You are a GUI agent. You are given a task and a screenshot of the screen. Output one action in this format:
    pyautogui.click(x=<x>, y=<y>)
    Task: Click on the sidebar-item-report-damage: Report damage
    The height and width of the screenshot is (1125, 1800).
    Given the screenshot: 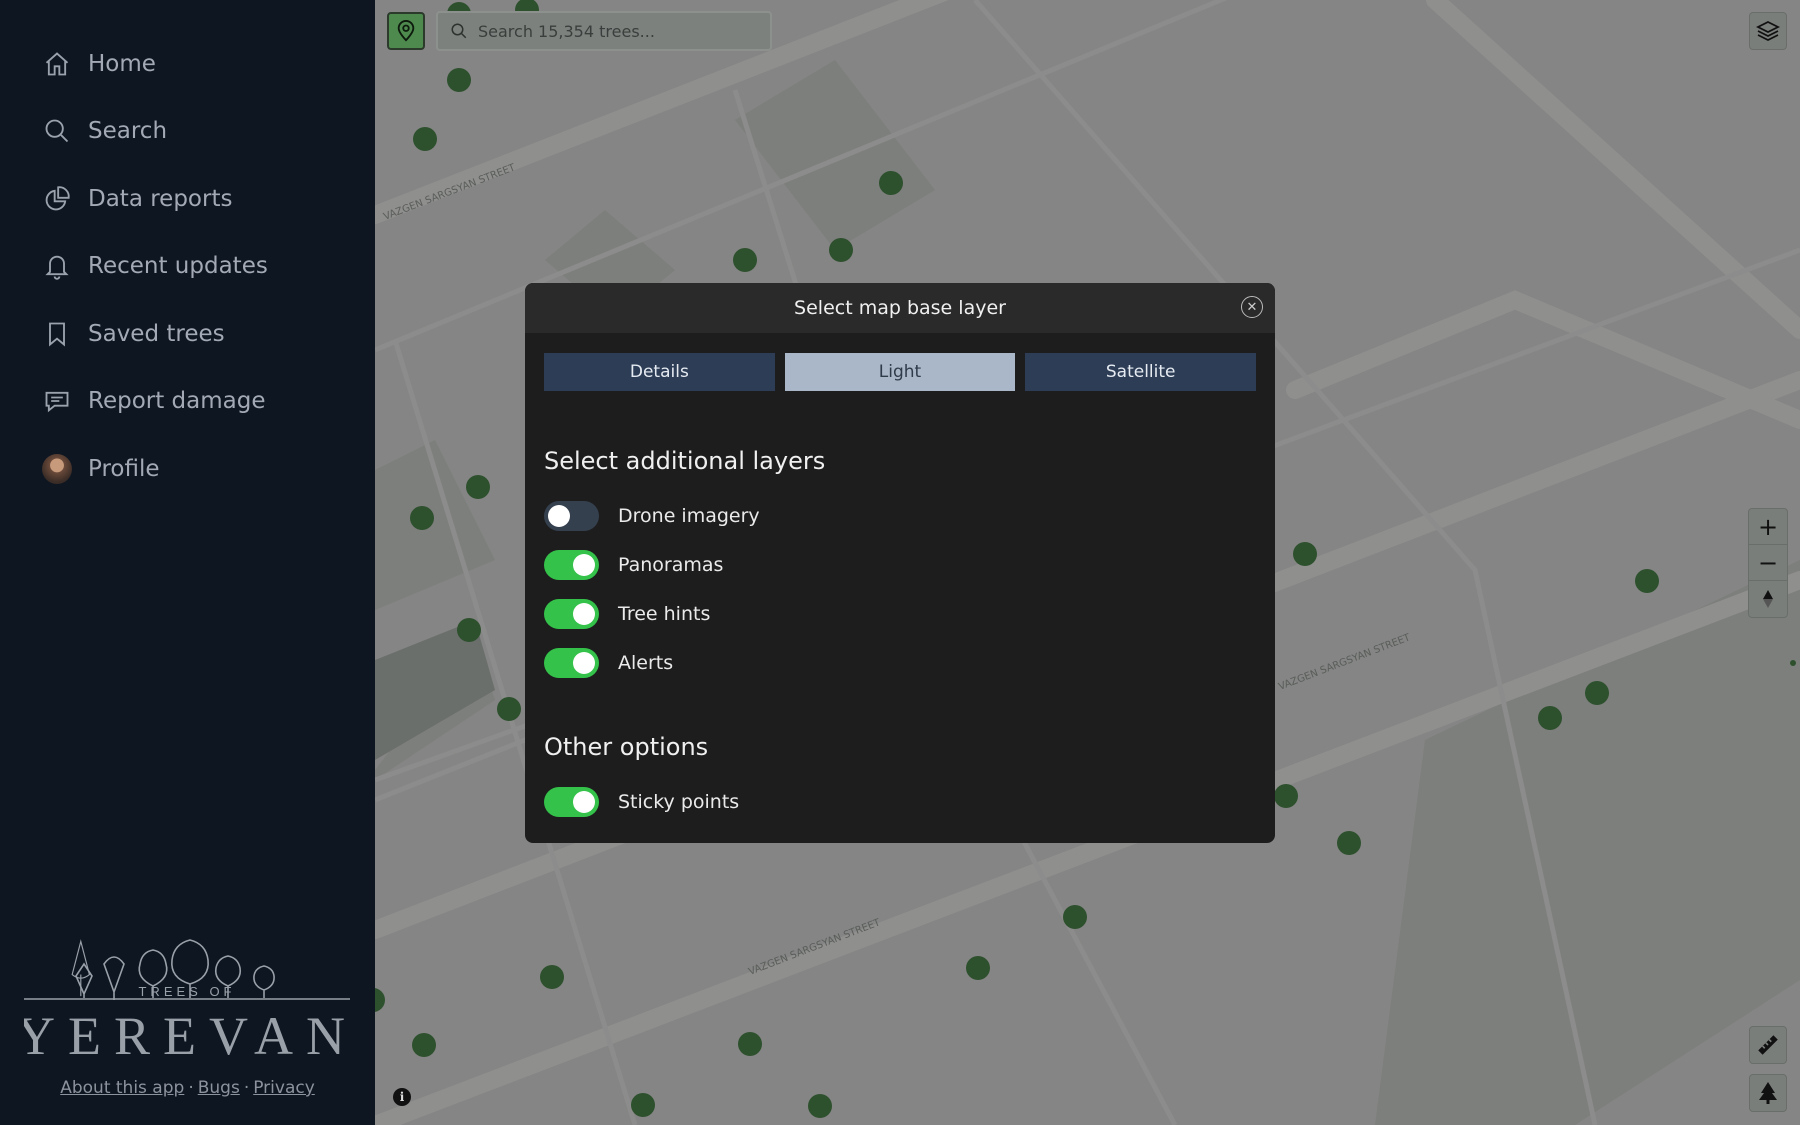 What is the action you would take?
    pyautogui.click(x=187, y=402)
    